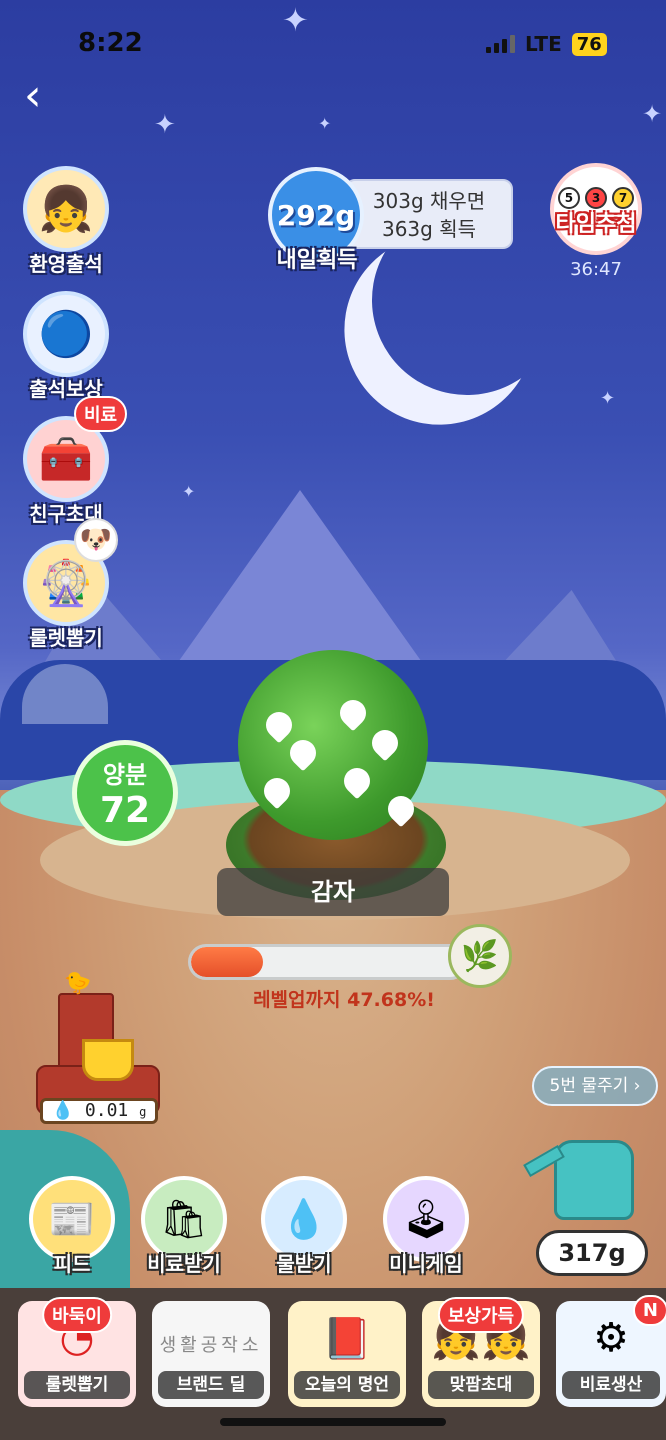 The height and width of the screenshot is (1440, 666). I want to click on side-item-label: 룰렛뽑기, so click(66, 638).